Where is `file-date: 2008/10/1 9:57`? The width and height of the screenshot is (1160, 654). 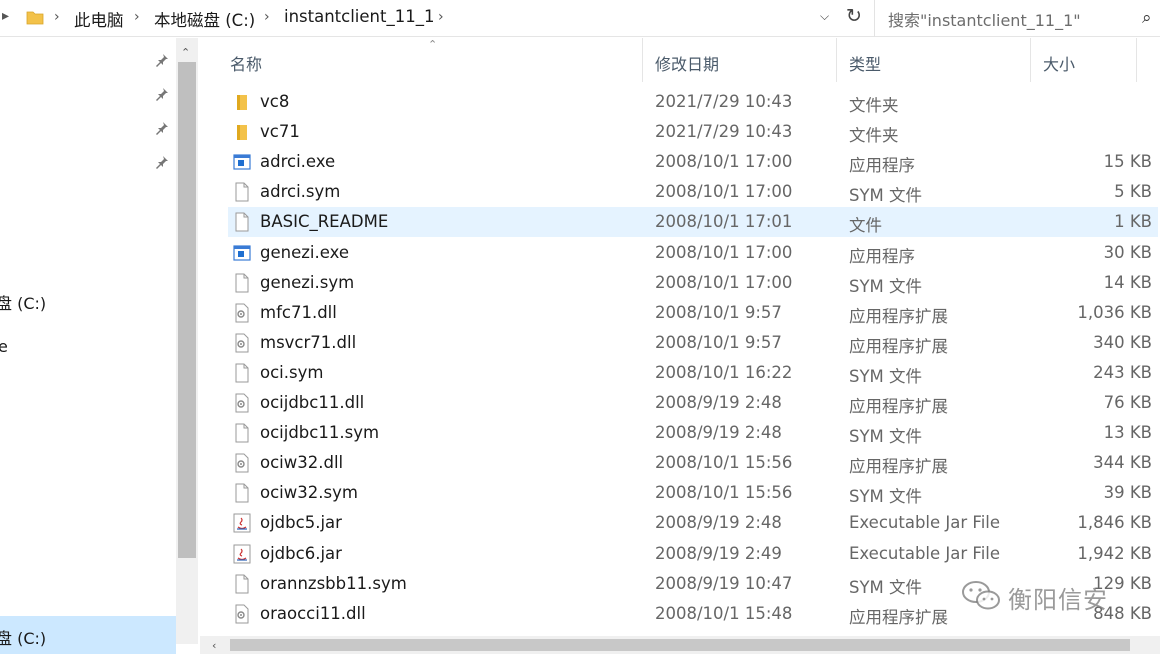 file-date: 2008/10/1 9:57 is located at coordinates (718, 342).